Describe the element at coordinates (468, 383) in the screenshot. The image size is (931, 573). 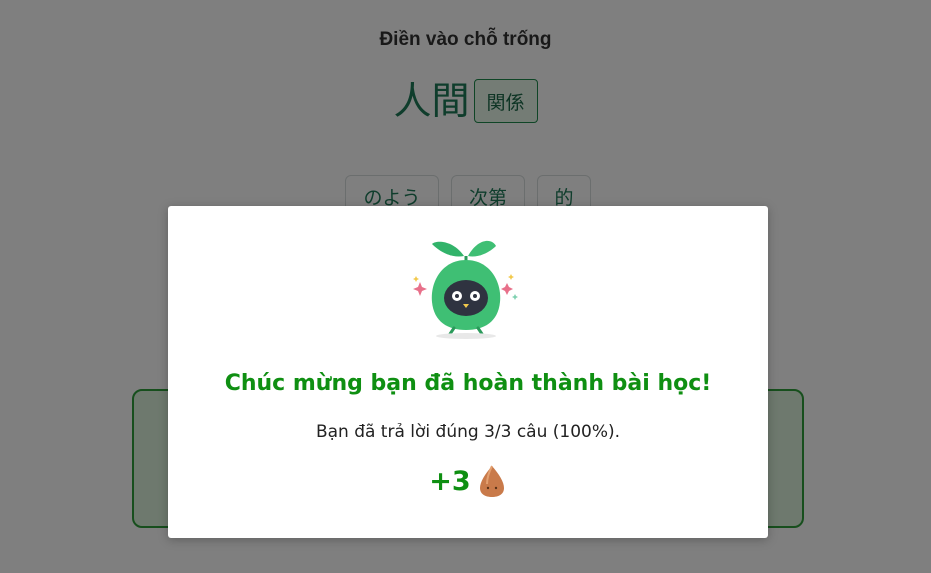
I see `dialog-title: Chúc mừng bạn đã hoàn thành bài học!` at that location.